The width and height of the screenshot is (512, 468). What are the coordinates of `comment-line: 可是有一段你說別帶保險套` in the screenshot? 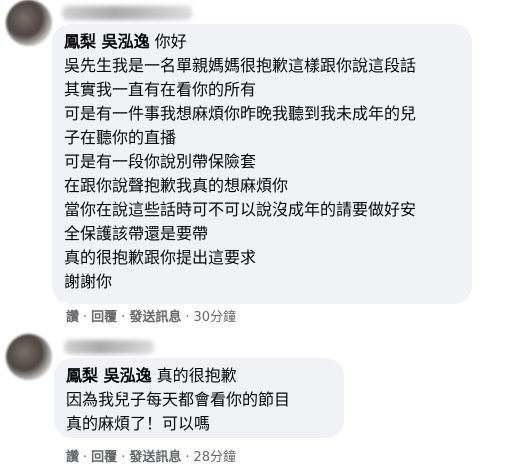 It's located at (160, 161).